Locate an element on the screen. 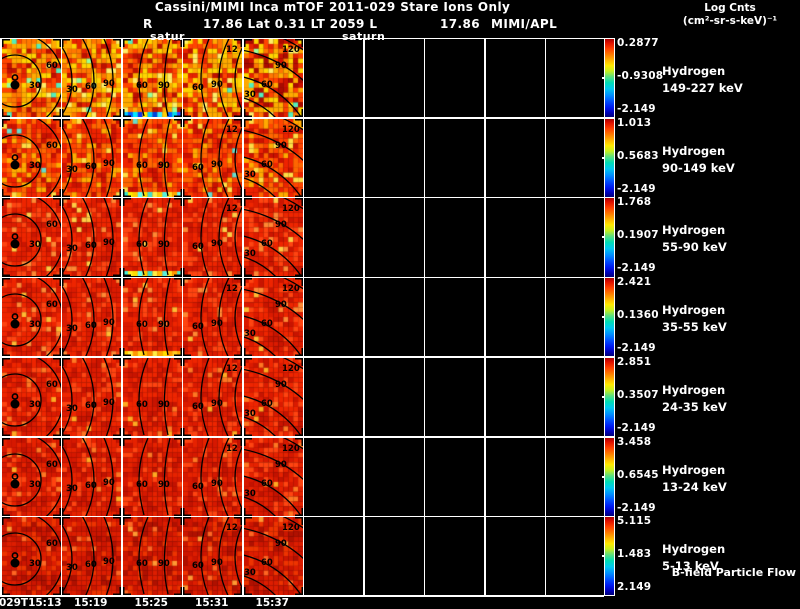 This screenshot has width=800, height=609. colorbar-max-label: 2.421 is located at coordinates (634, 282).